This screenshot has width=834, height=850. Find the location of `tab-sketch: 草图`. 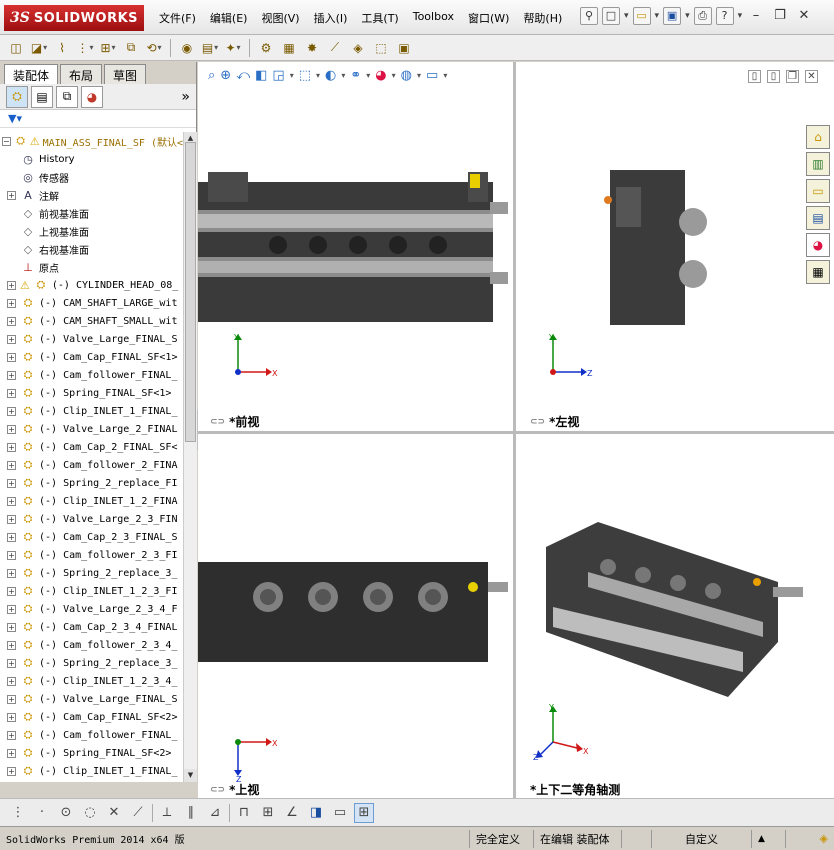

tab-sketch: 草图 is located at coordinates (125, 74).